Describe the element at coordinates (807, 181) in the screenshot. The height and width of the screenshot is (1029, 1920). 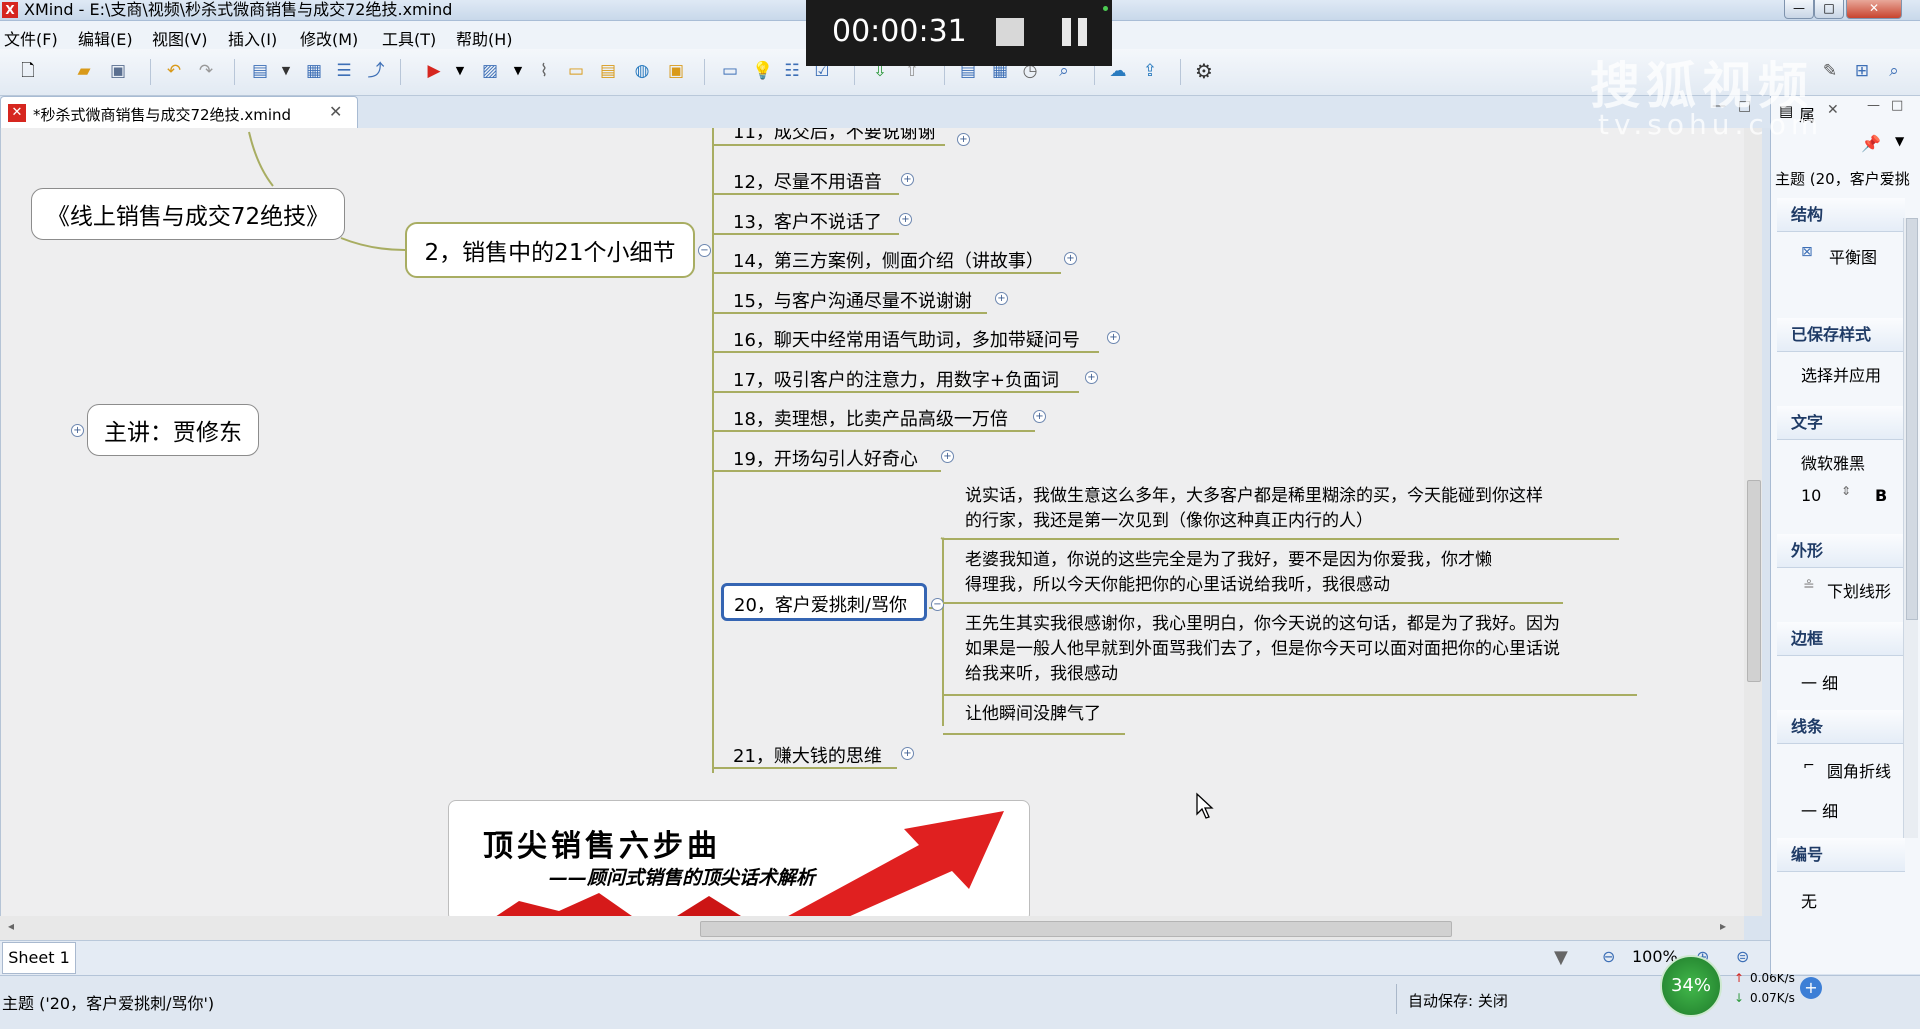
I see `subtopic-12: 12，尽量不用语音` at that location.